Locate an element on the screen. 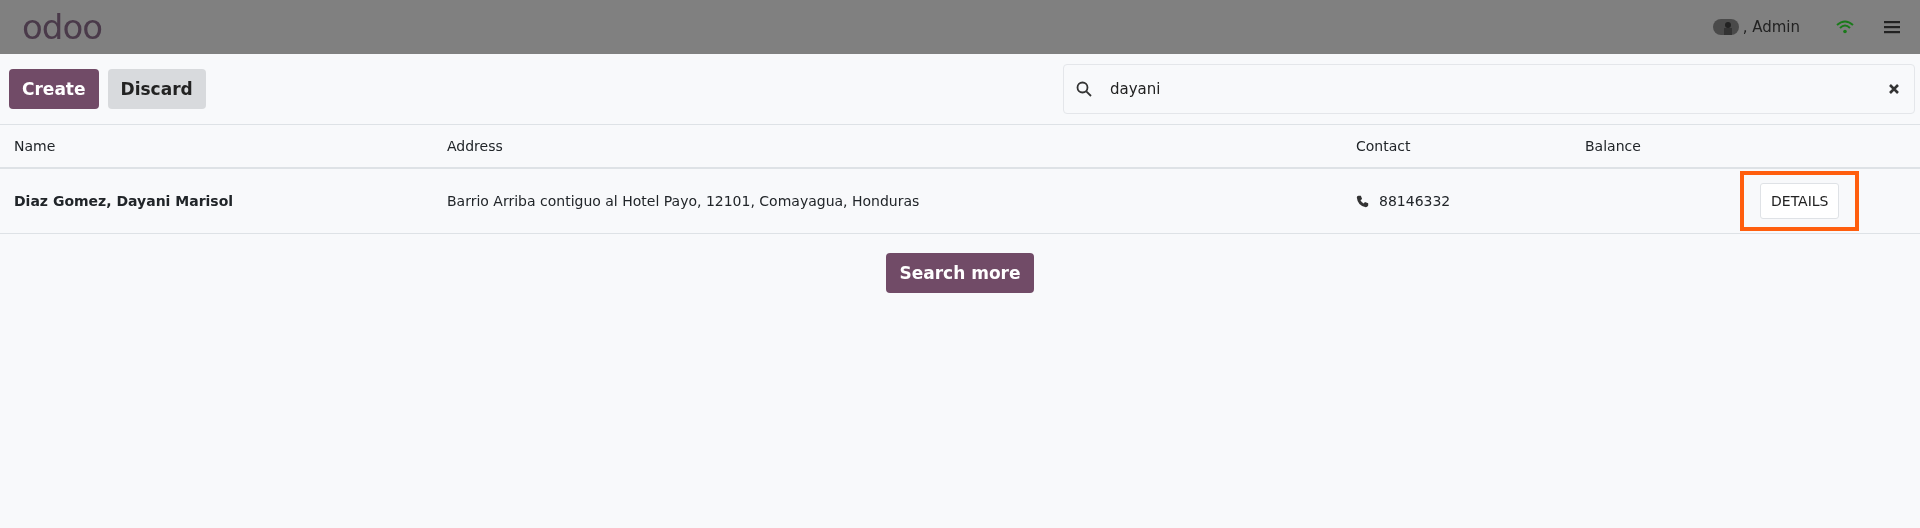 The width and height of the screenshot is (1920, 528). close-icon is located at coordinates (1894, 89).